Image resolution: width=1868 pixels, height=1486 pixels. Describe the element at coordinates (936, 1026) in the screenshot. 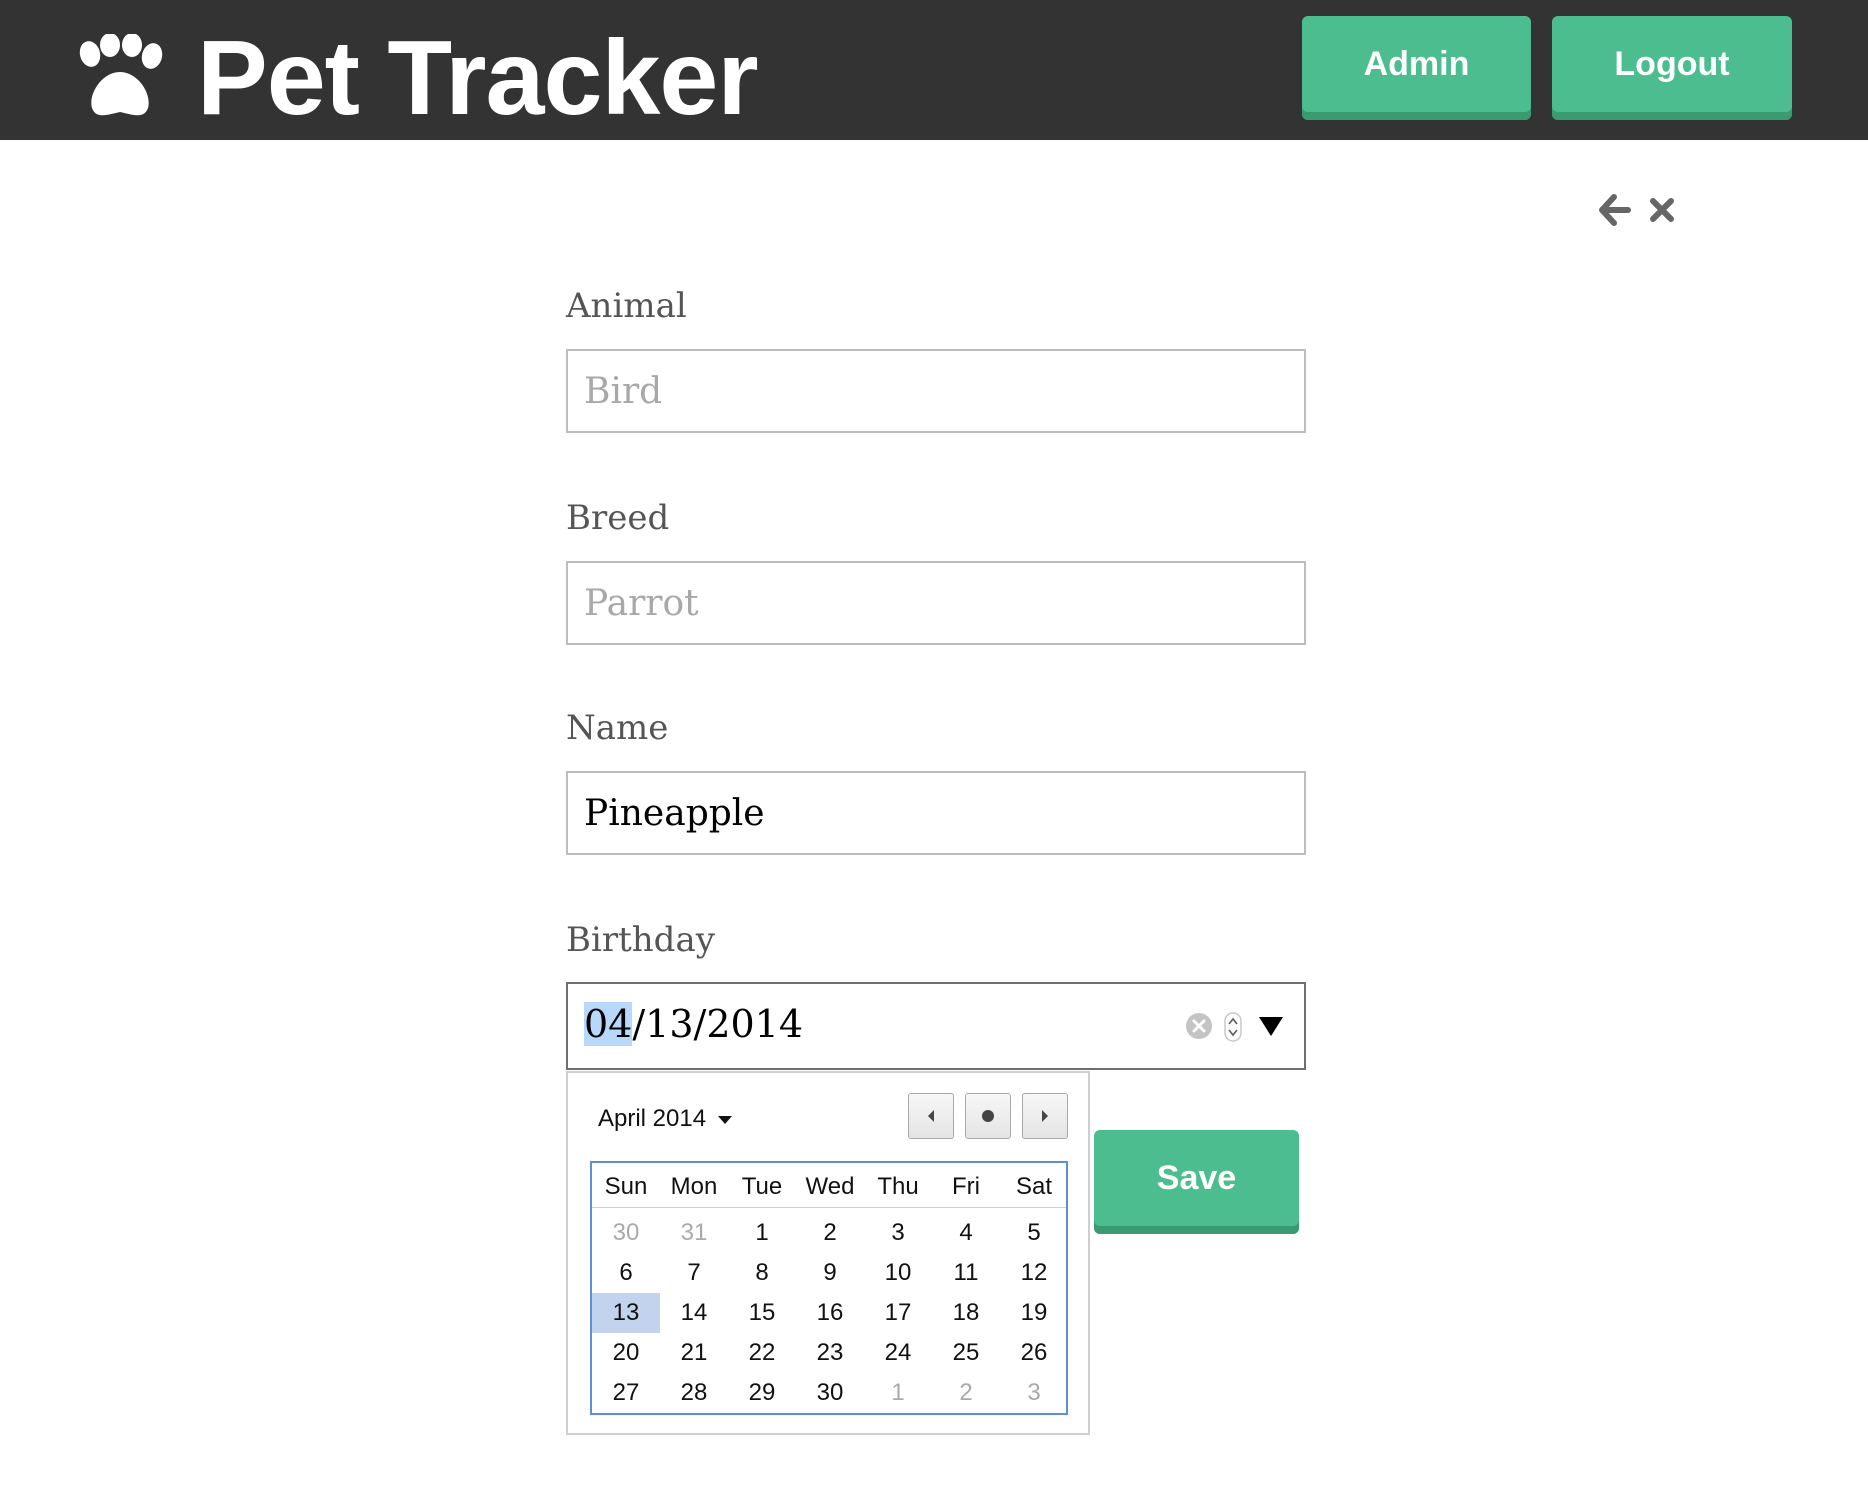

I see `birthday-date-input: 04/13/2014` at that location.